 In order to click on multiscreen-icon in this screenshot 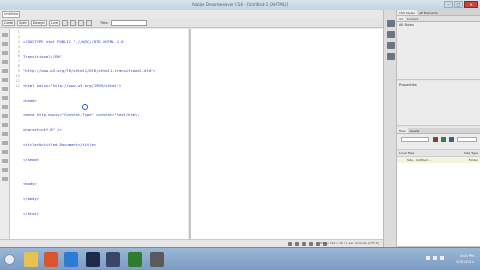, I will do `click(80, 23)`.